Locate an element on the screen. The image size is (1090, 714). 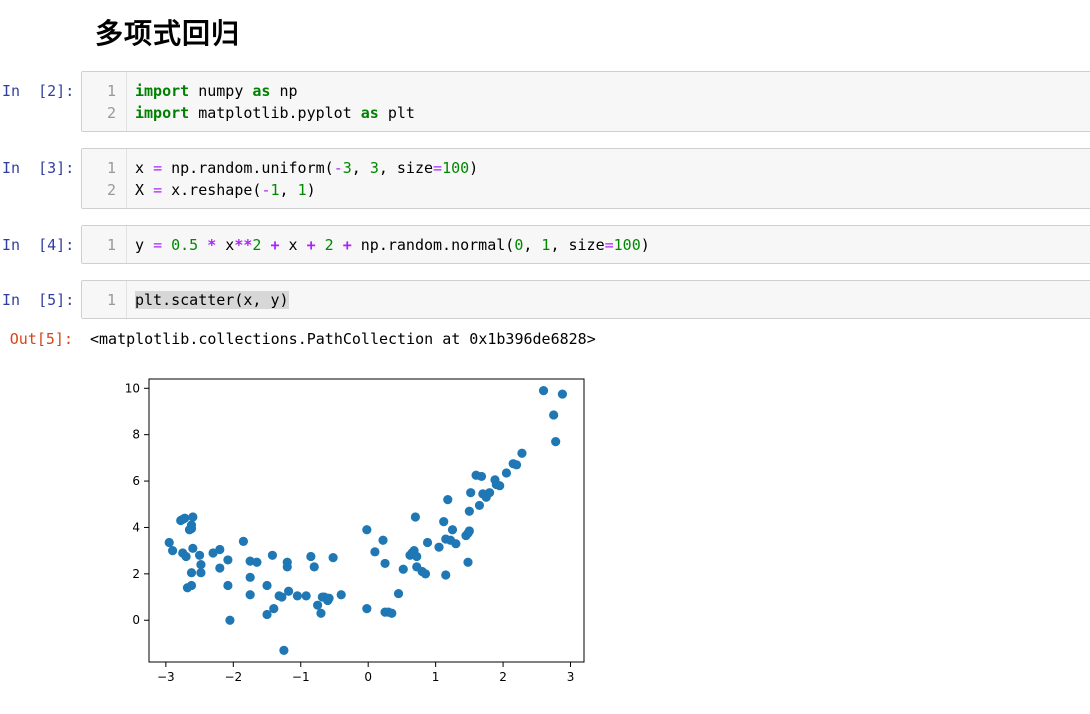
code-token: + is located at coordinates (347, 245).